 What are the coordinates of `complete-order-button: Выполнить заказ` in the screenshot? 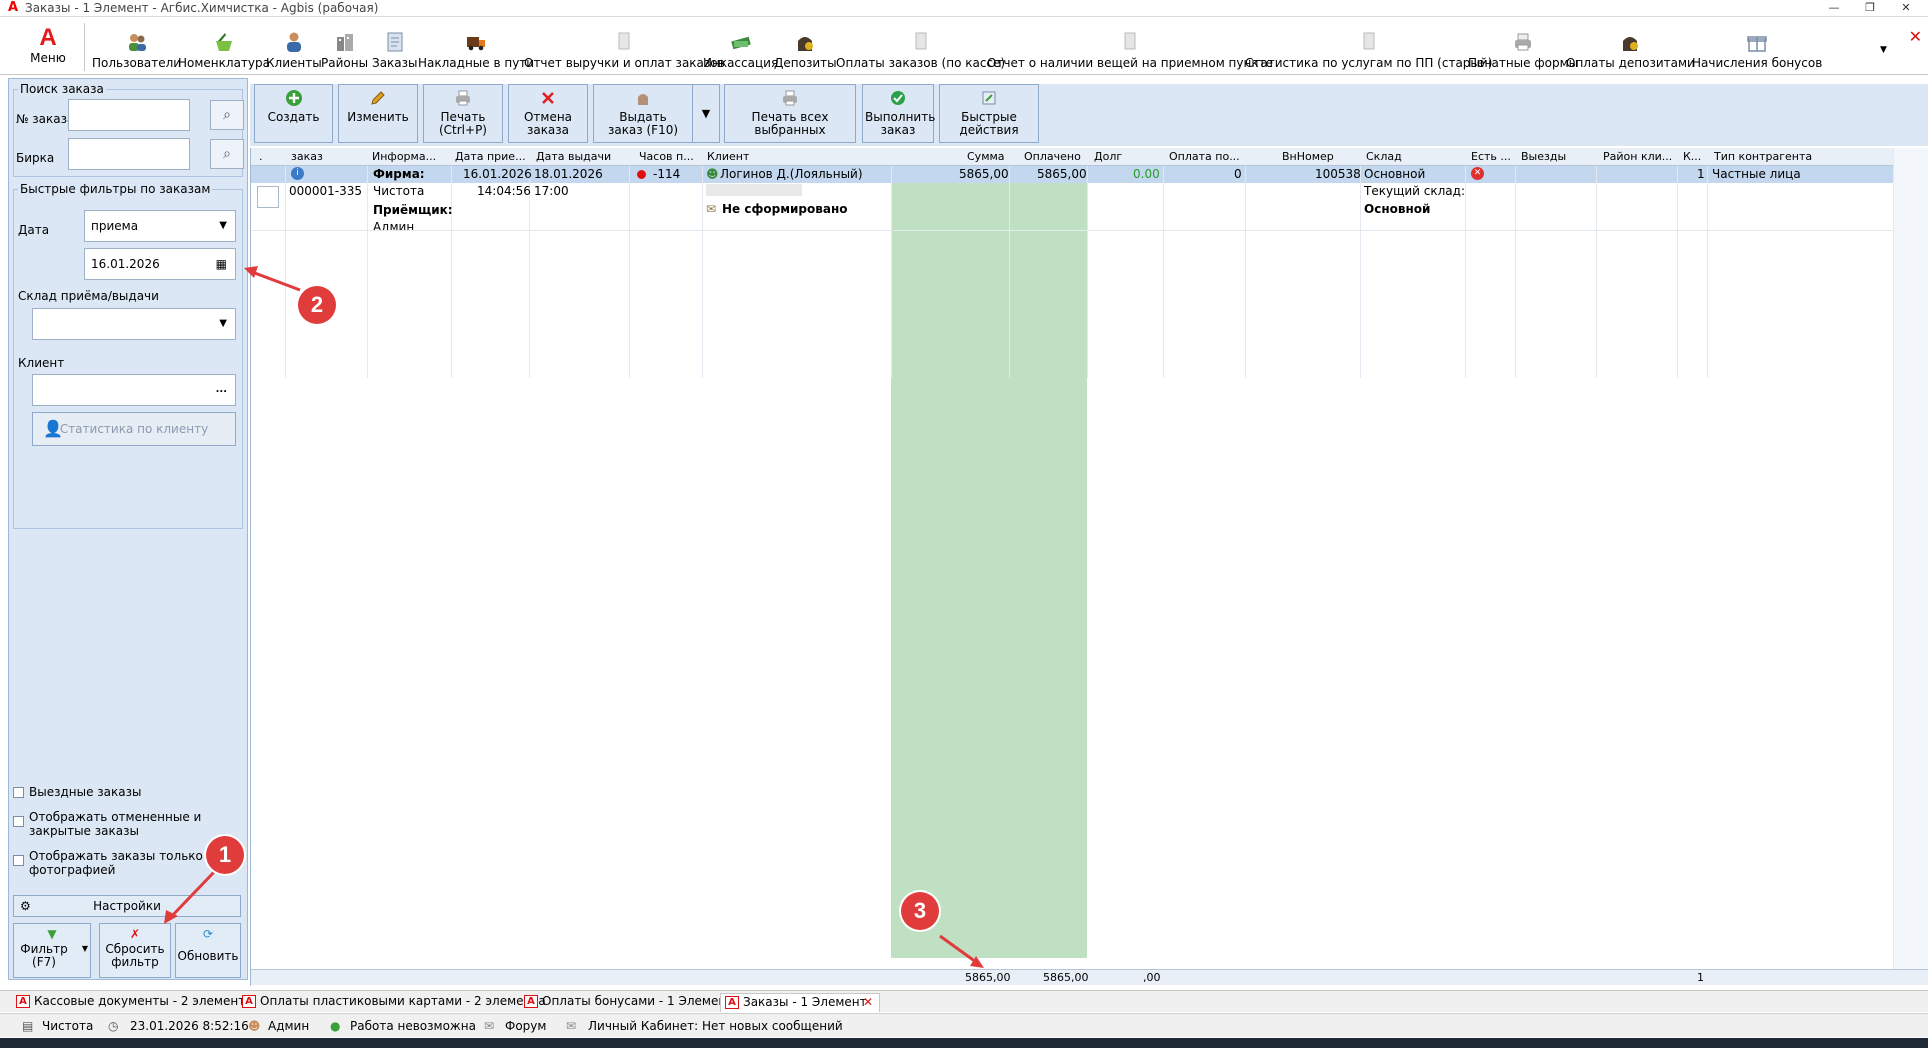 It's located at (898, 113).